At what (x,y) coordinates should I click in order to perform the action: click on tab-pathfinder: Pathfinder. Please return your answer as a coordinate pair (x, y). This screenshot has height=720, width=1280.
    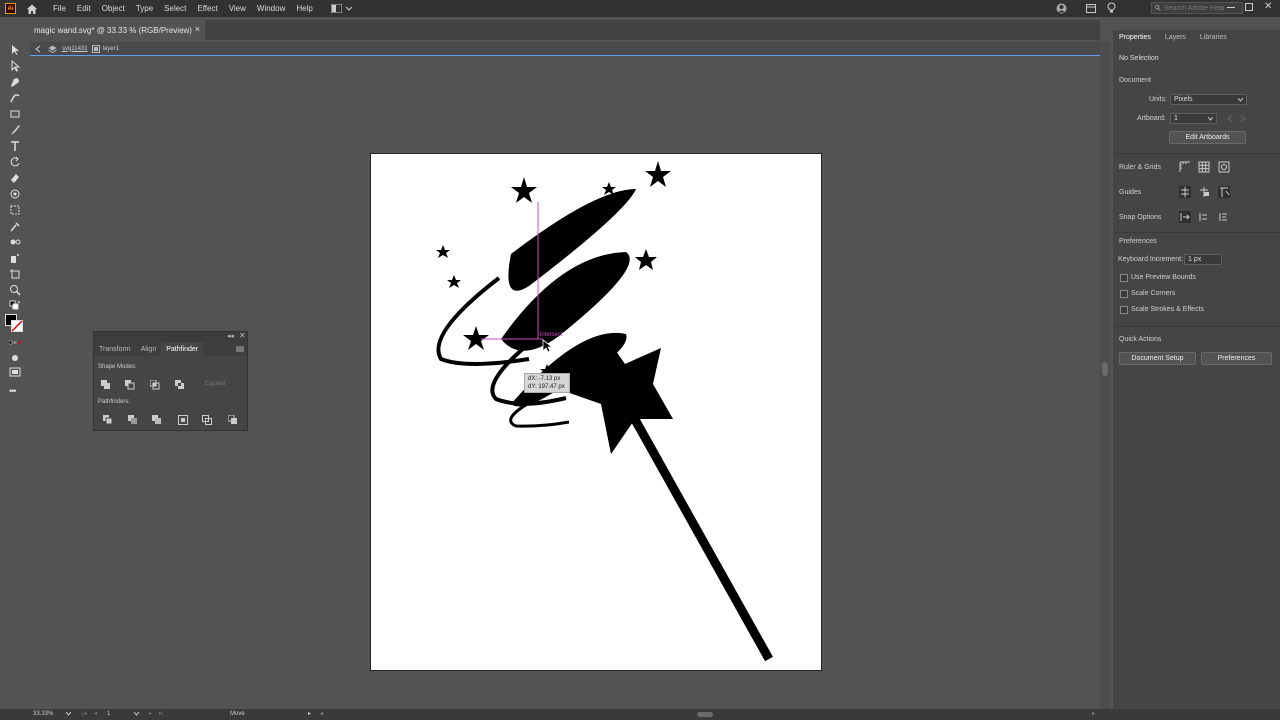
    Looking at the image, I should click on (182, 349).